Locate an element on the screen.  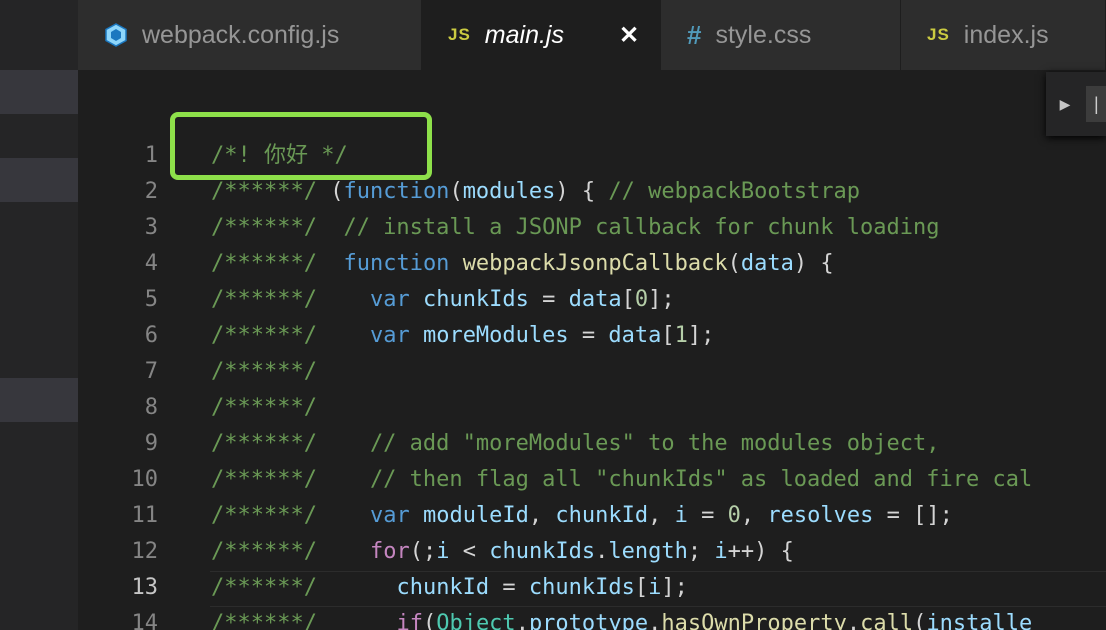
line-number: 8 is located at coordinates (151, 407).